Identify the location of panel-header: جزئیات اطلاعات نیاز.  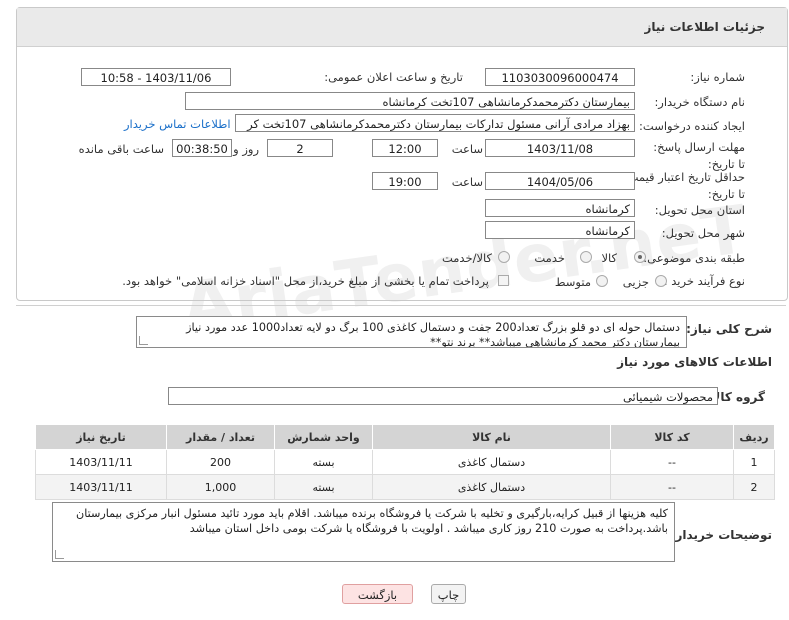
(402, 27).